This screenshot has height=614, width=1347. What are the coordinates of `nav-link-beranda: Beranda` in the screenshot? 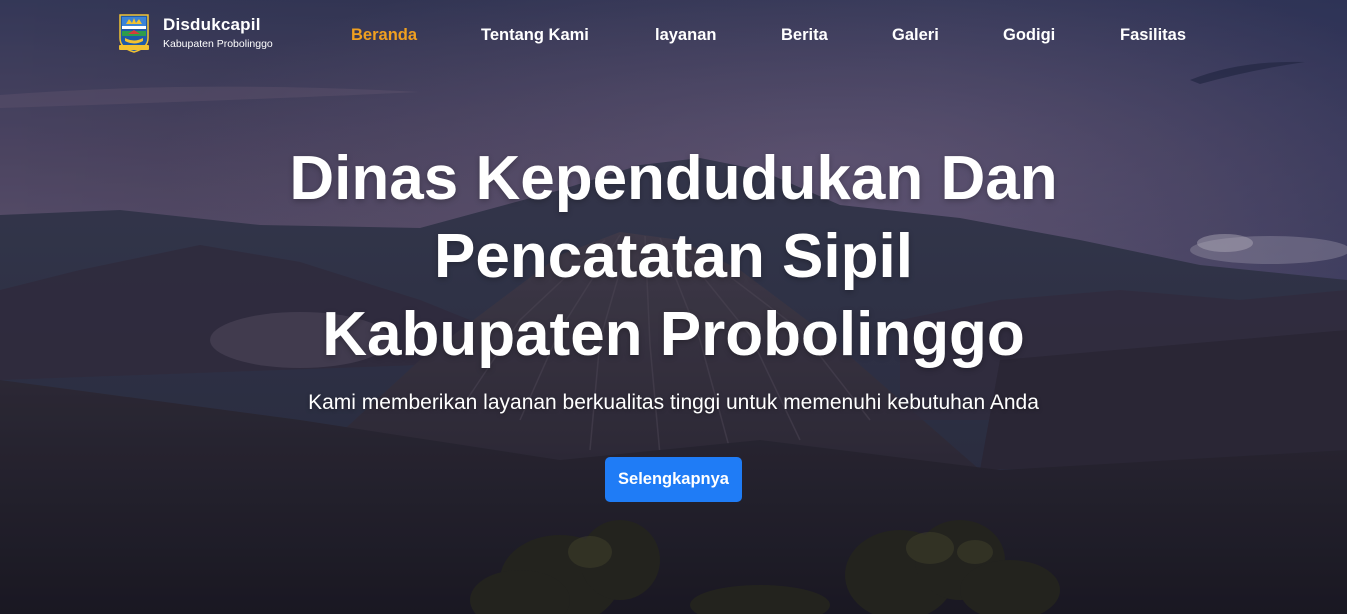 It's located at (384, 35).